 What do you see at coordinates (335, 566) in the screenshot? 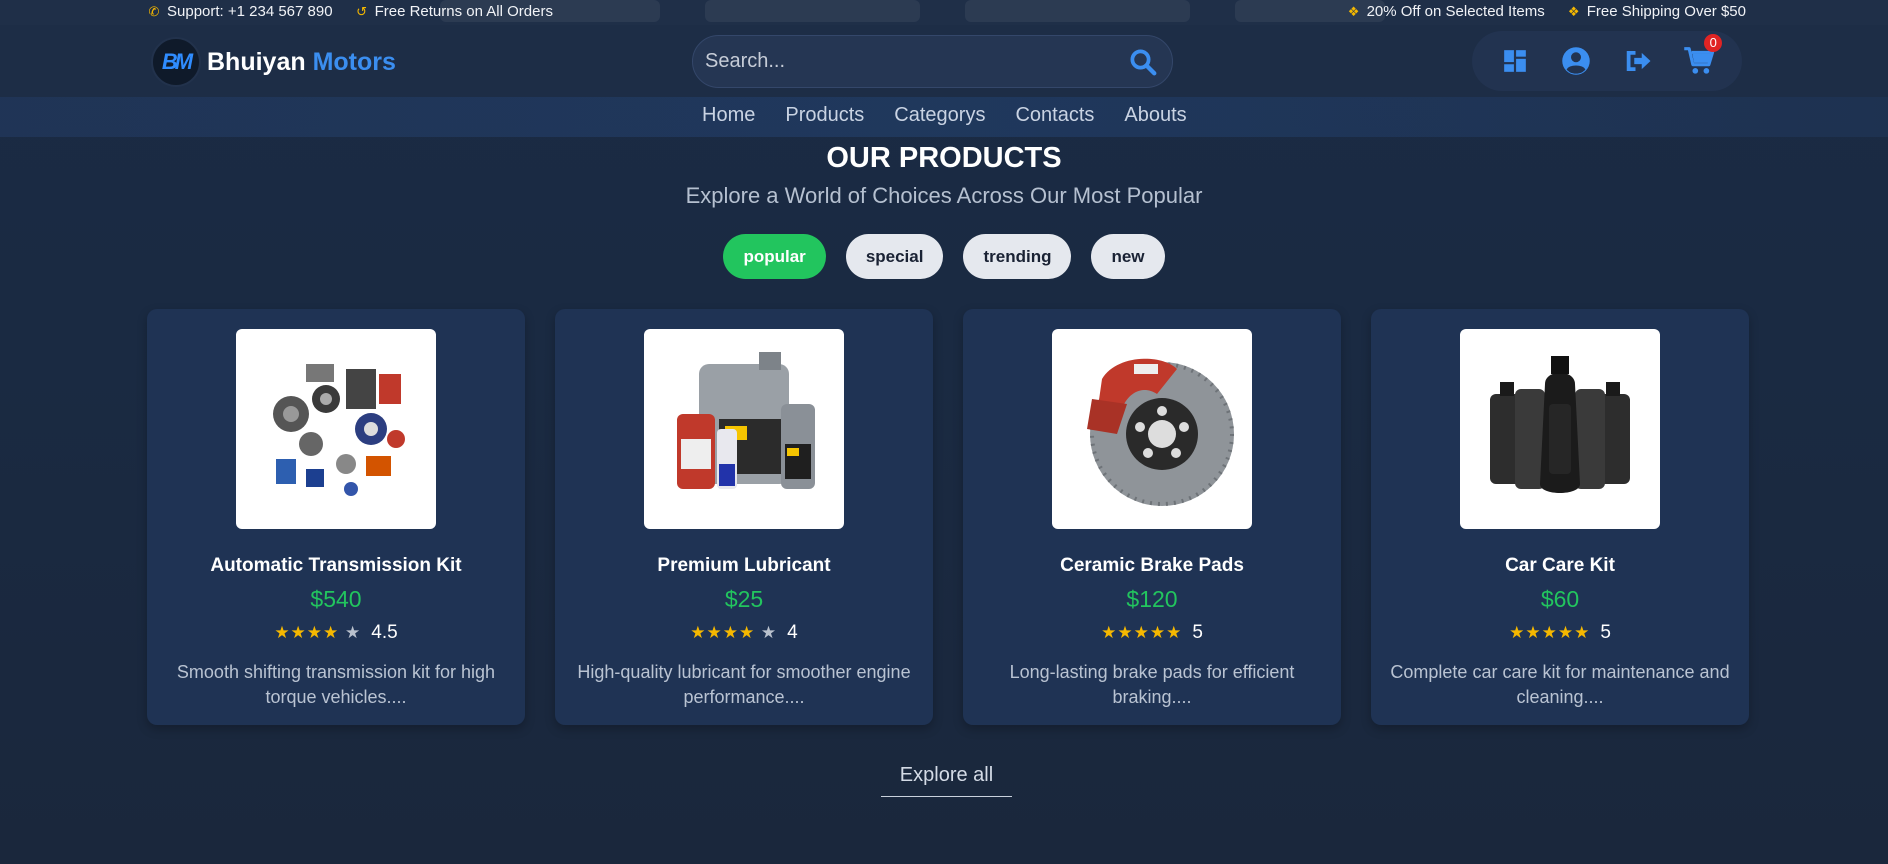
I see `product-name: Automatic Transmission Kit` at bounding box center [335, 566].